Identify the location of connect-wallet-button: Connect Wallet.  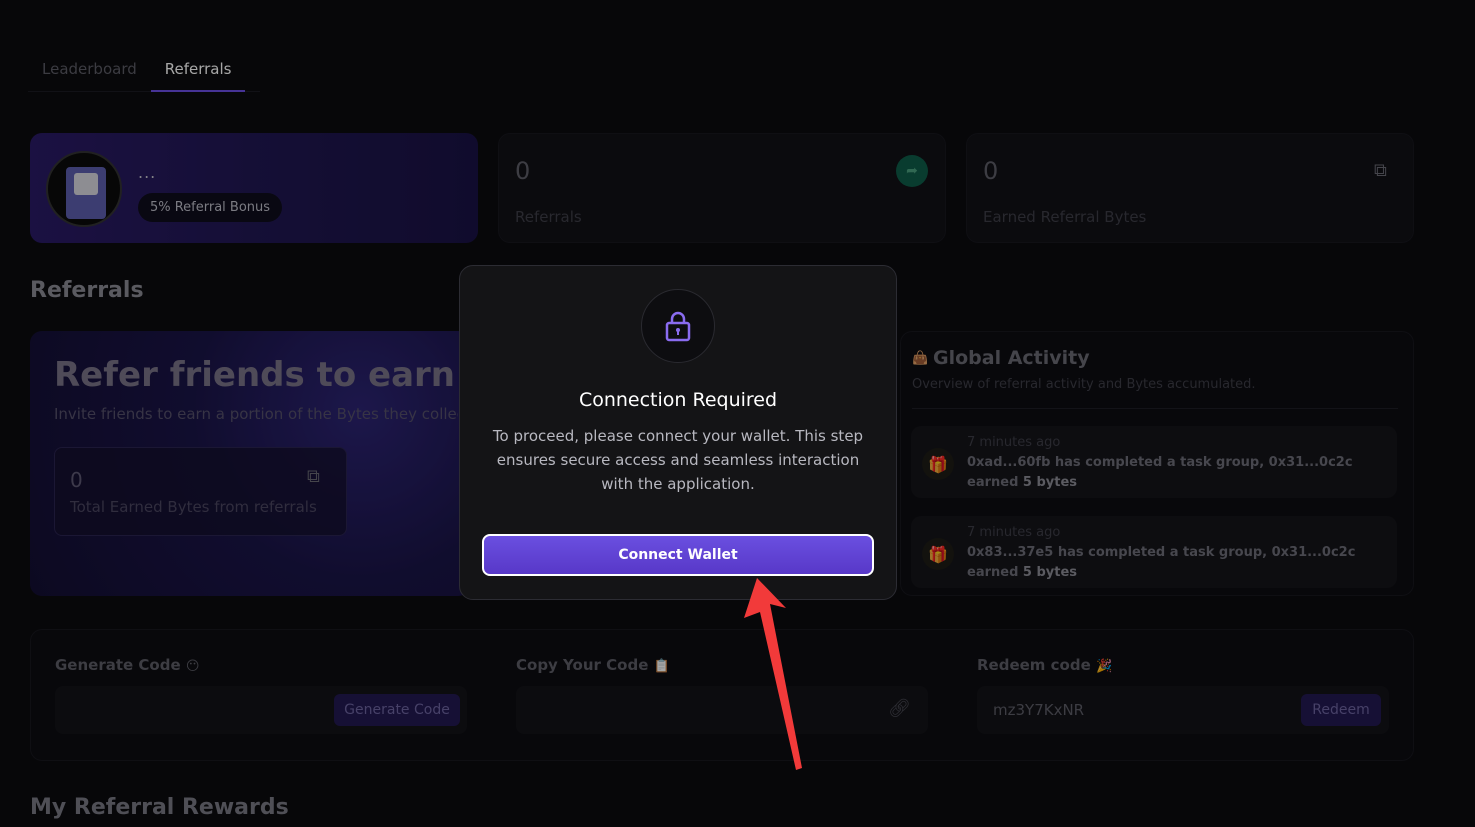
(678, 555).